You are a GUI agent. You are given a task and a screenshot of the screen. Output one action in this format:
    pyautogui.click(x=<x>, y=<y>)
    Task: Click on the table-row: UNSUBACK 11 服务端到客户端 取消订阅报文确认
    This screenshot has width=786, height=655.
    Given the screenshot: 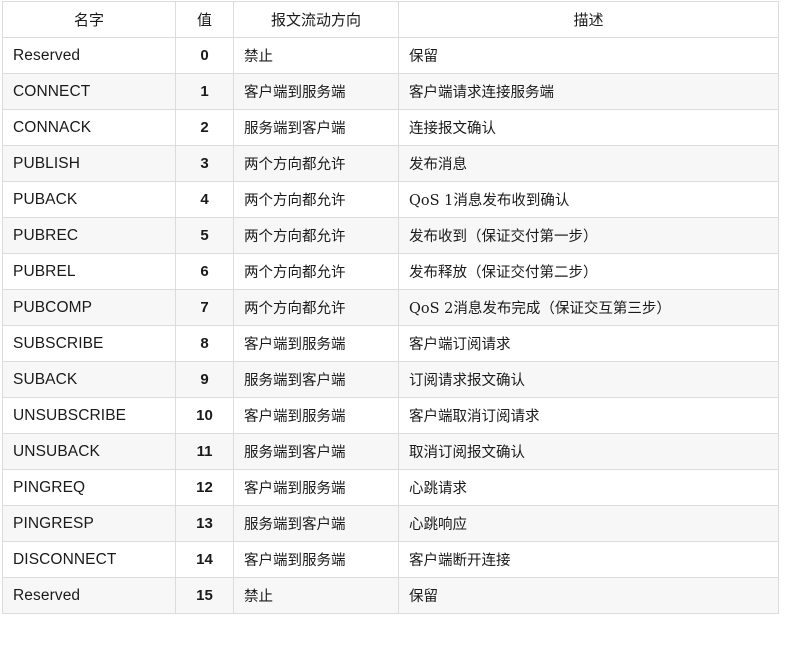 What is the action you would take?
    pyautogui.click(x=390, y=451)
    